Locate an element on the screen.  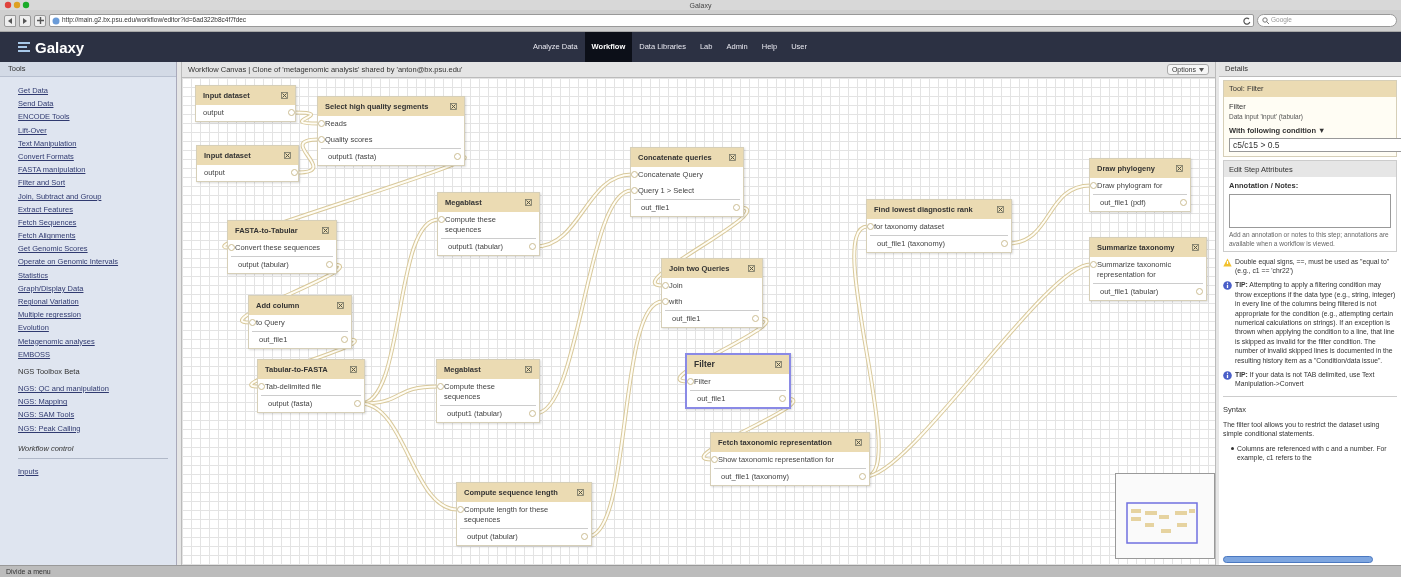
node-title: Filter is located at coordinates (704, 364).